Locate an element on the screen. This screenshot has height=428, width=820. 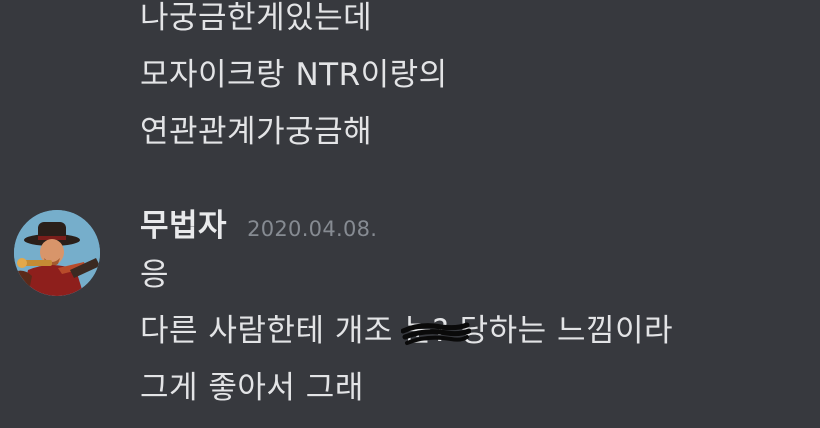
username: 무법자 is located at coordinates (183, 226).